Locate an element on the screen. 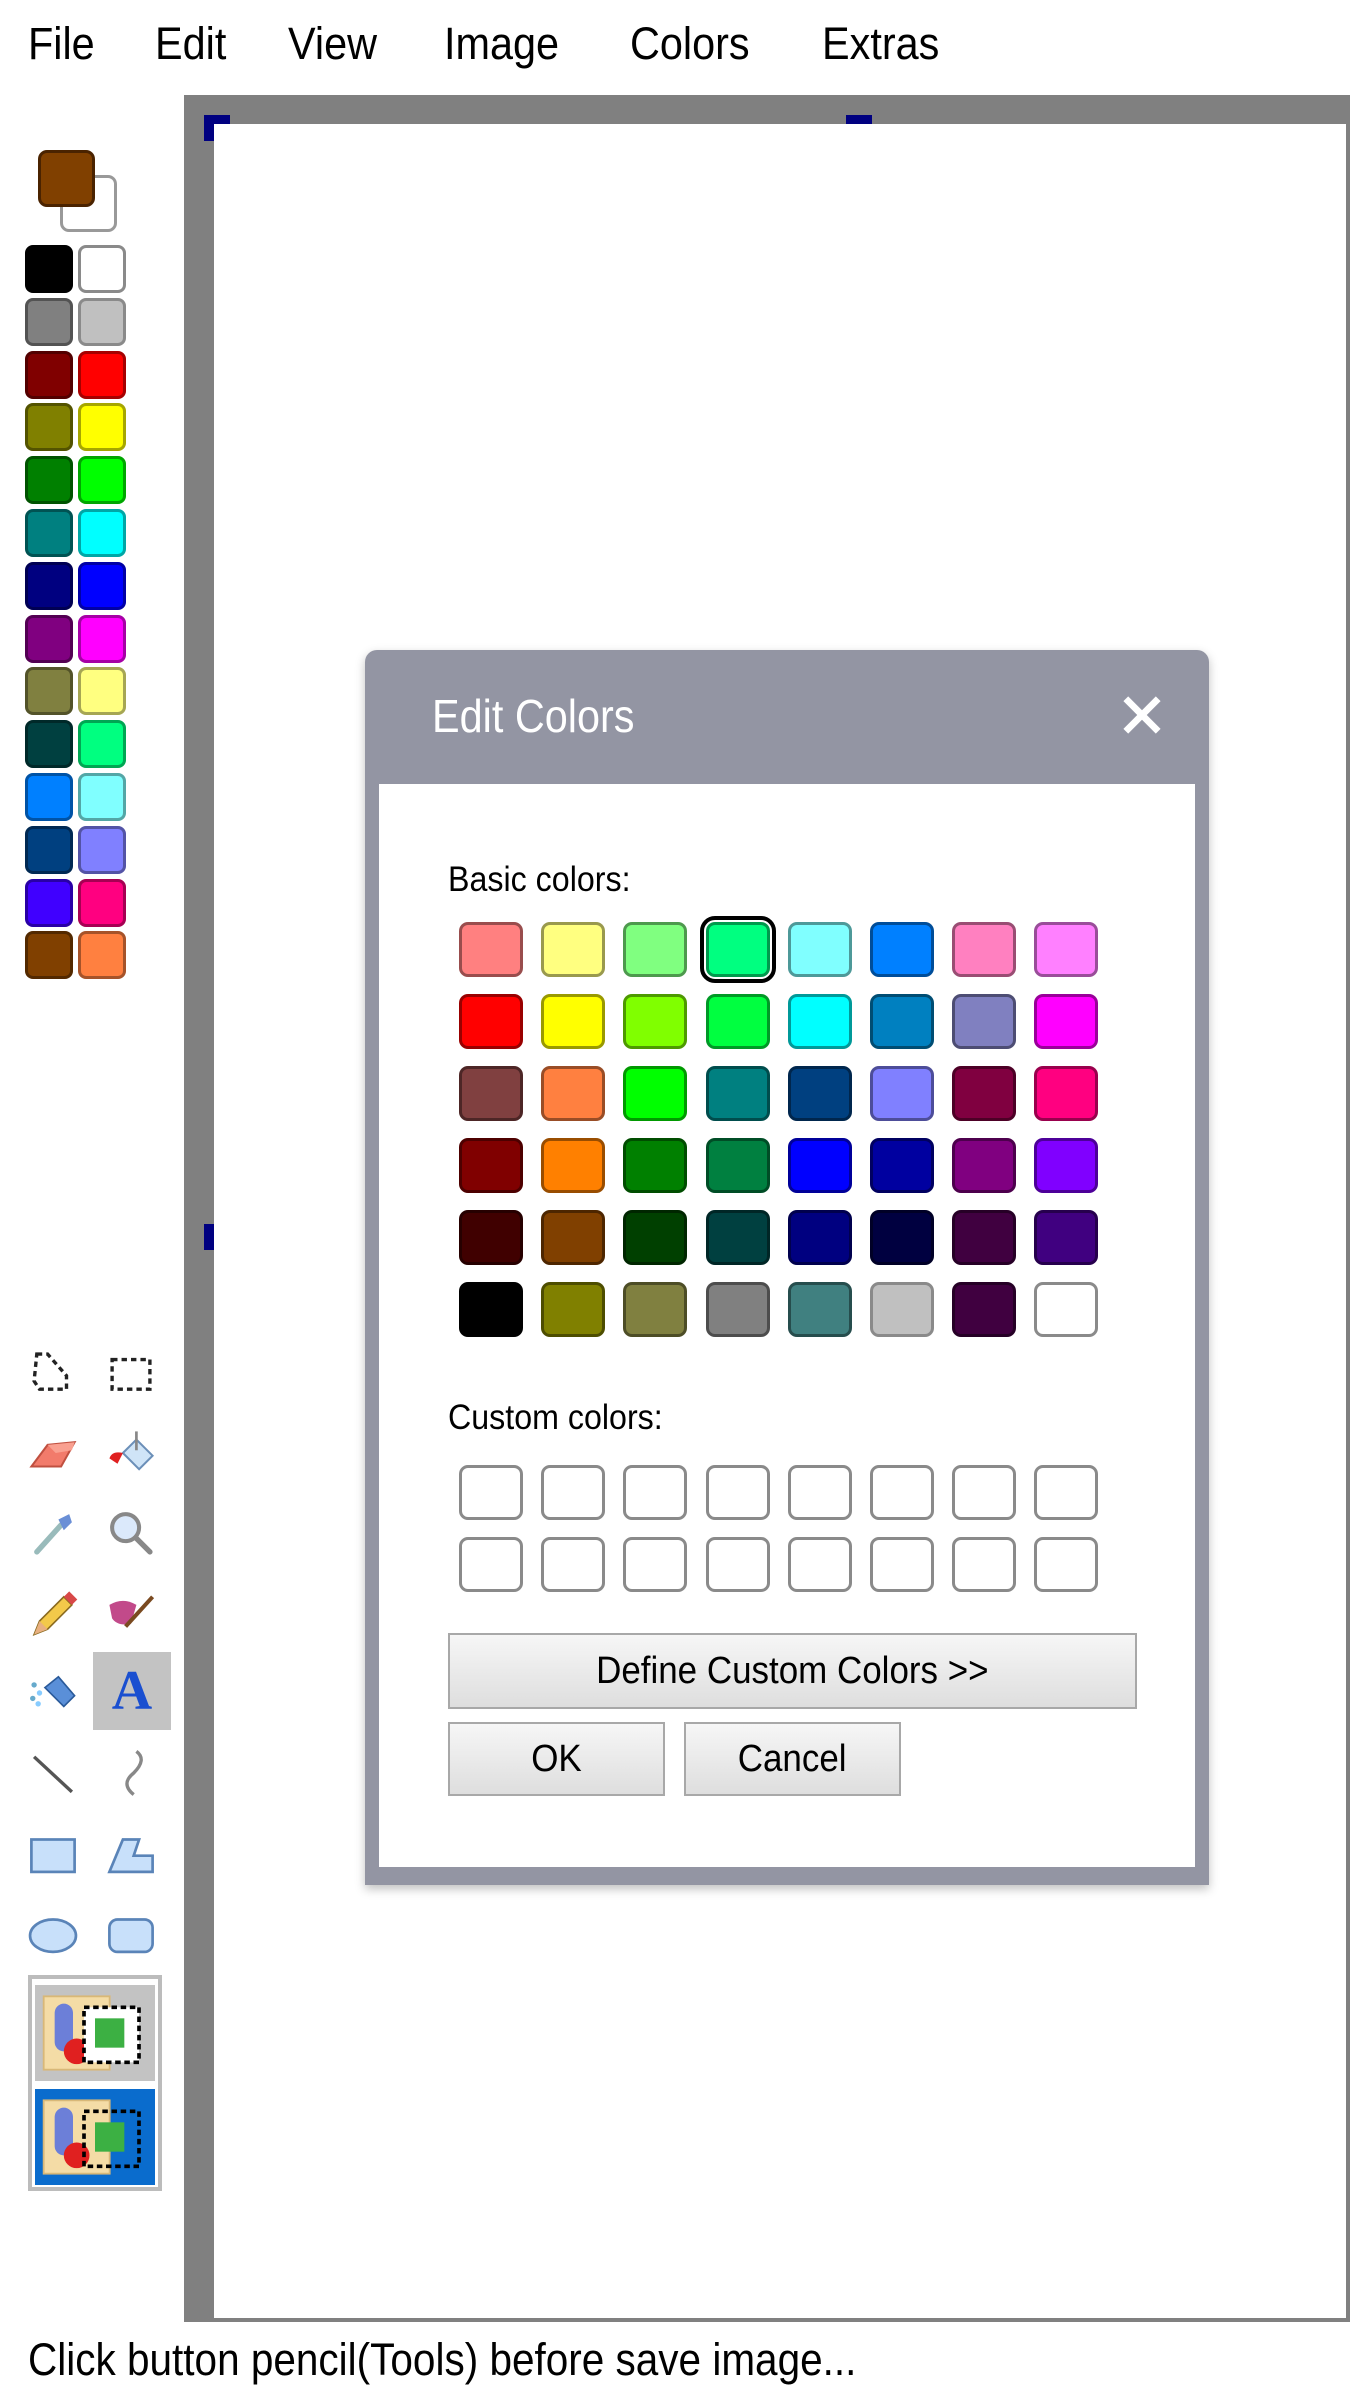 This screenshot has width=1350, height=2400. tool-line is located at coordinates (53, 1773).